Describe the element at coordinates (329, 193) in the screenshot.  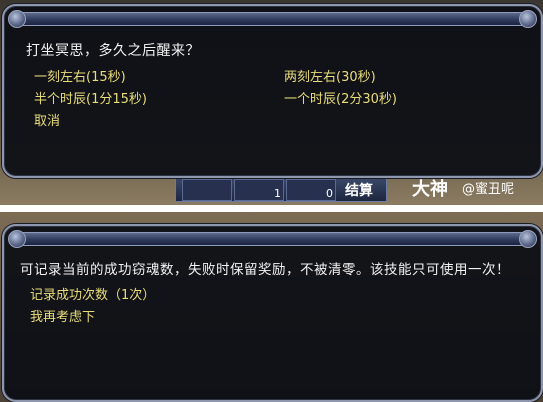
I see `slot-count: 0` at that location.